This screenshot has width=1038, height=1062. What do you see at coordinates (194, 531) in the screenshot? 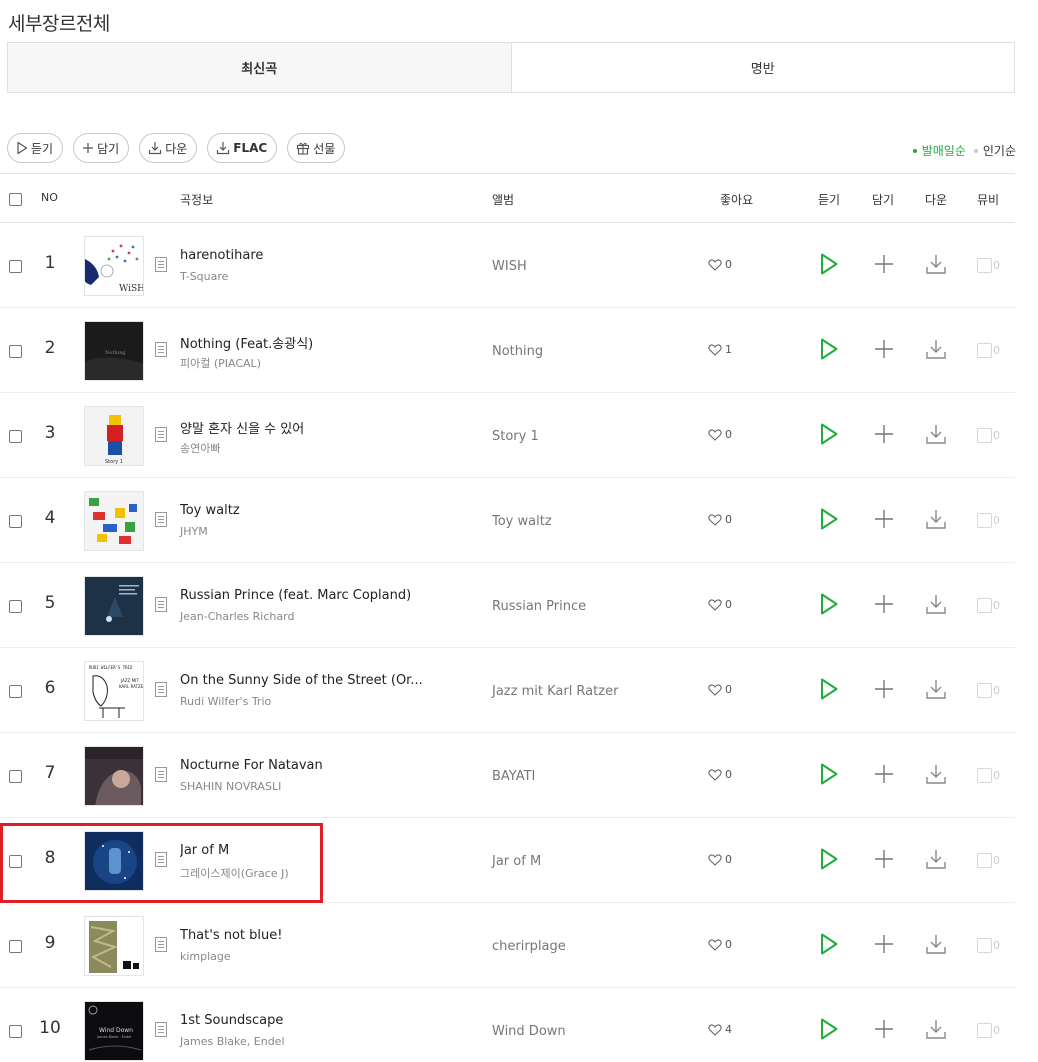
I see `artist-name: JHYM` at bounding box center [194, 531].